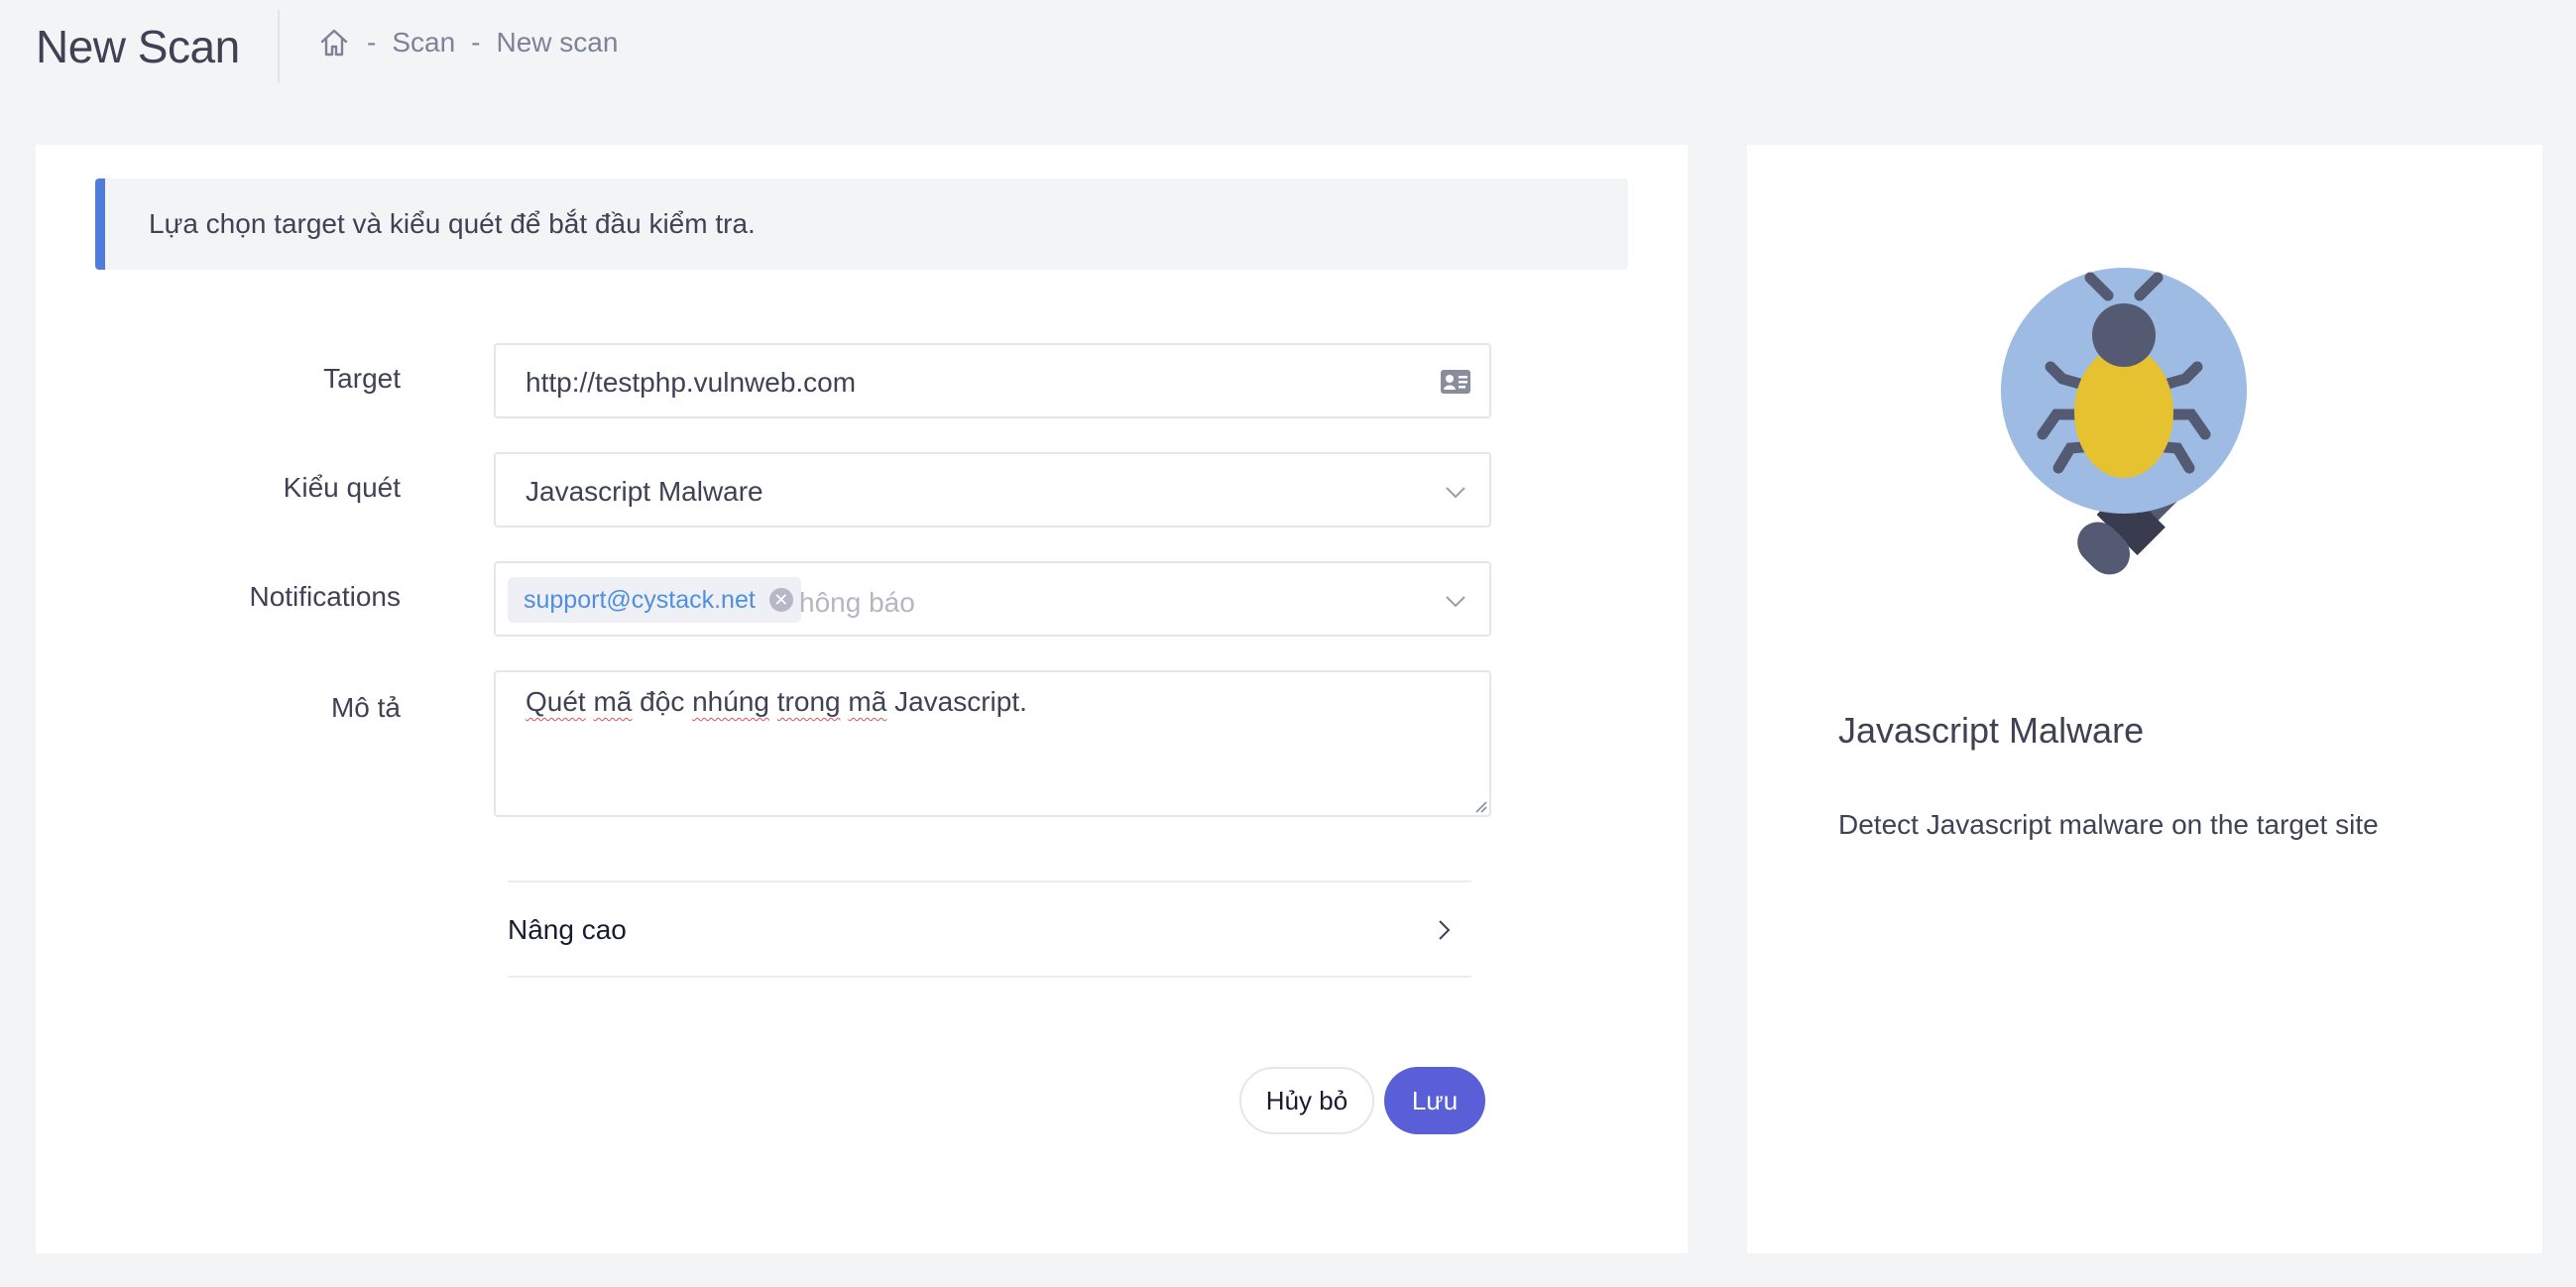 Image resolution: width=2576 pixels, height=1287 pixels. What do you see at coordinates (776, 701) in the screenshot?
I see `description-value: Quét mã độc nhúng trong mã Javascript.` at bounding box center [776, 701].